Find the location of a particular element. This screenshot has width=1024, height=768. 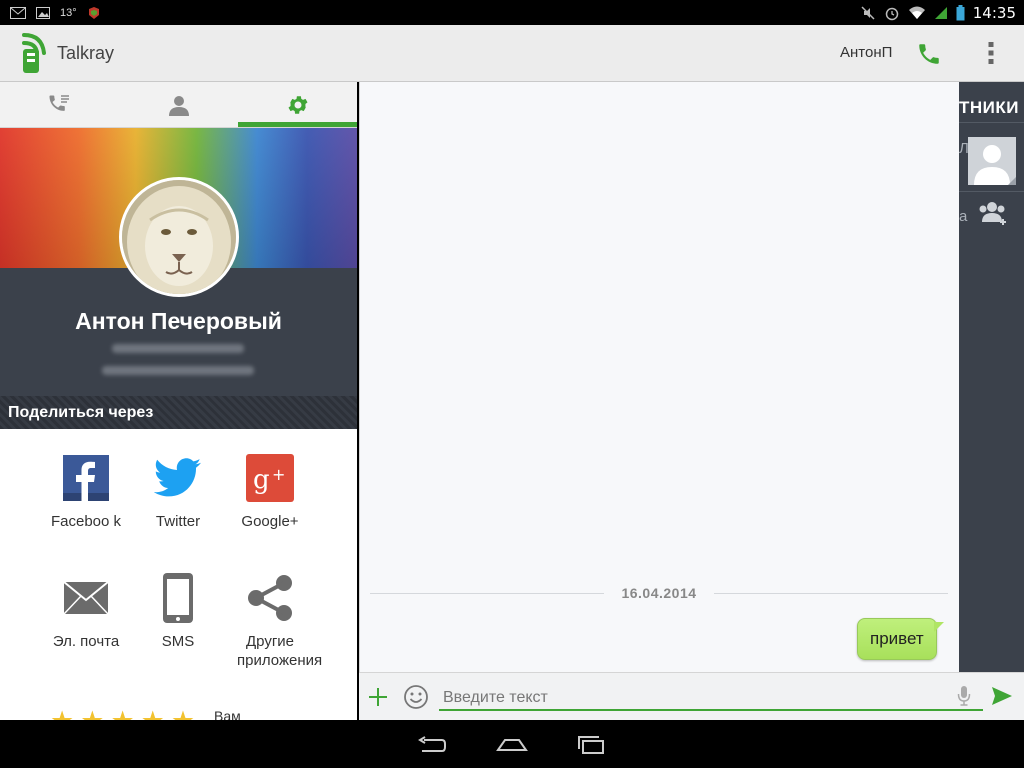

signal-icon is located at coordinates (940, 13).